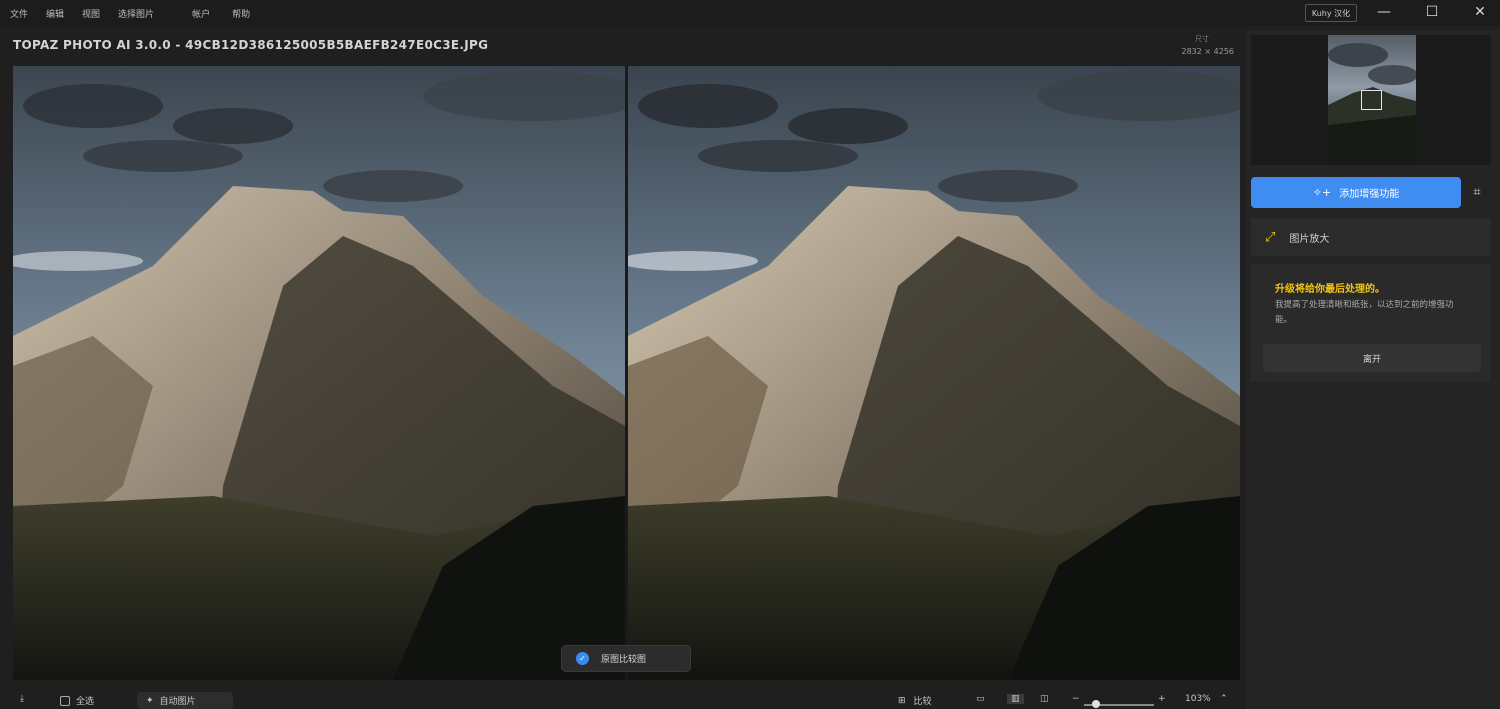 This screenshot has height=709, width=1500. I want to click on menu-help: 帮助, so click(241, 13).